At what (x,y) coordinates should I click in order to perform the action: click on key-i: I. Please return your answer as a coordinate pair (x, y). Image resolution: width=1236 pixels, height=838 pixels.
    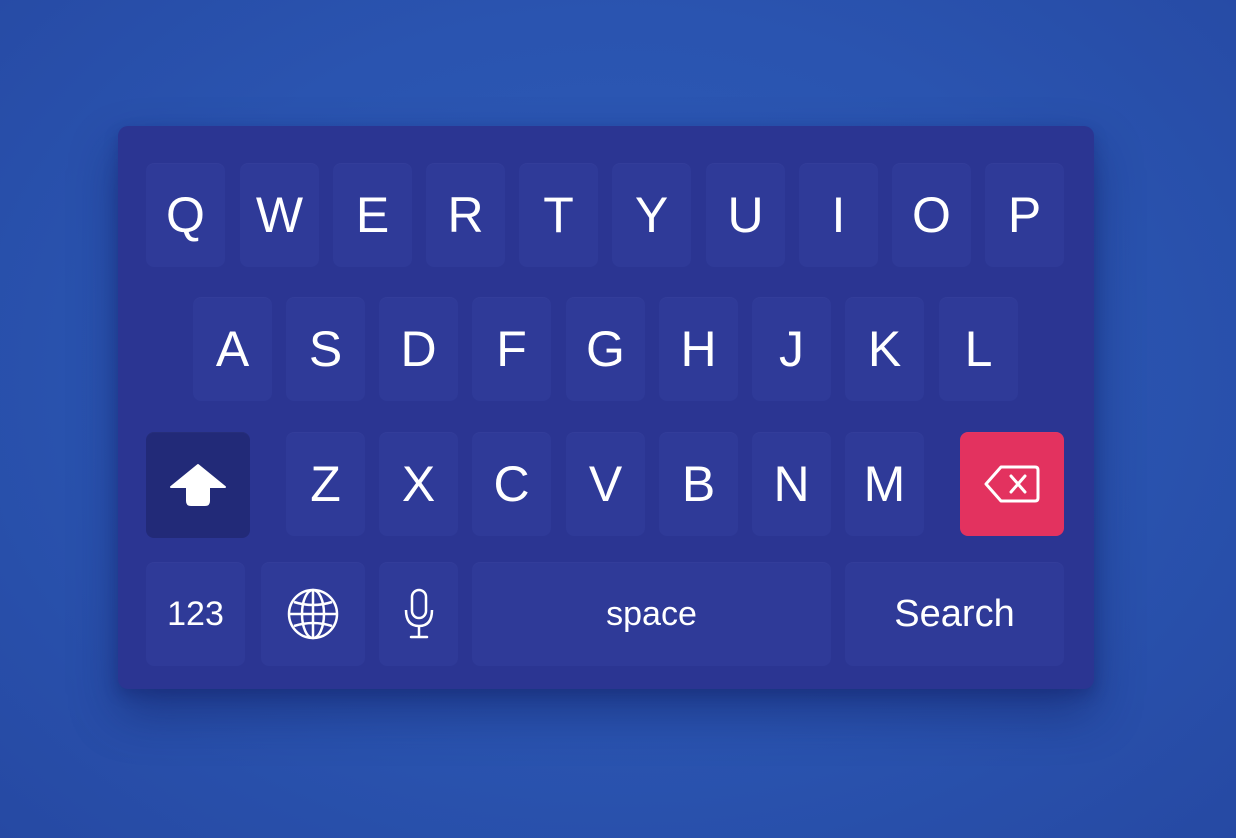
    Looking at the image, I should click on (838, 215).